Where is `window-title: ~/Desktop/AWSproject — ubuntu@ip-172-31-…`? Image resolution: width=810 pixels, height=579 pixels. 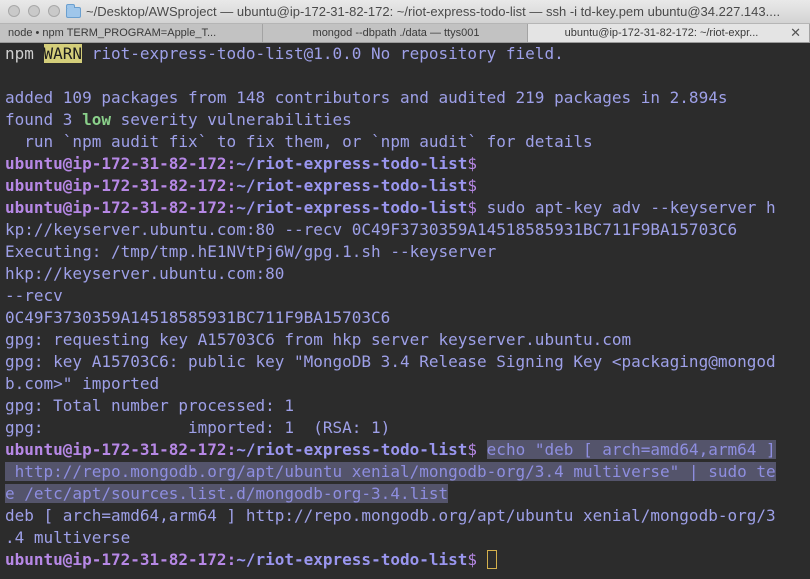 window-title: ~/Desktop/AWSproject — ubuntu@ip-172-31-… is located at coordinates (423, 12).